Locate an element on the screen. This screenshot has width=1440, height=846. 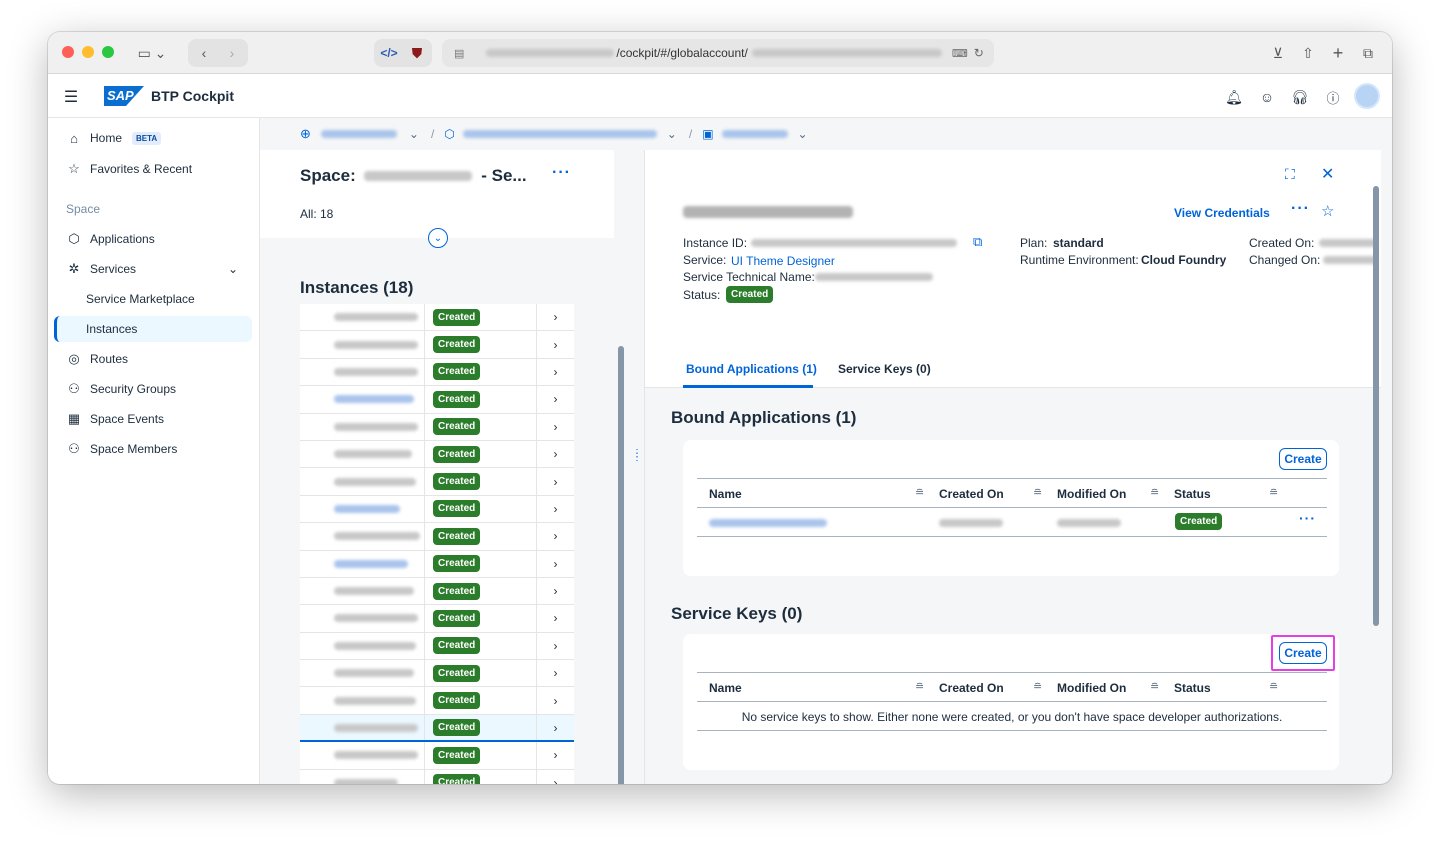
nav-service-marketplace: Service Marketplace is located at coordinates (153, 299).